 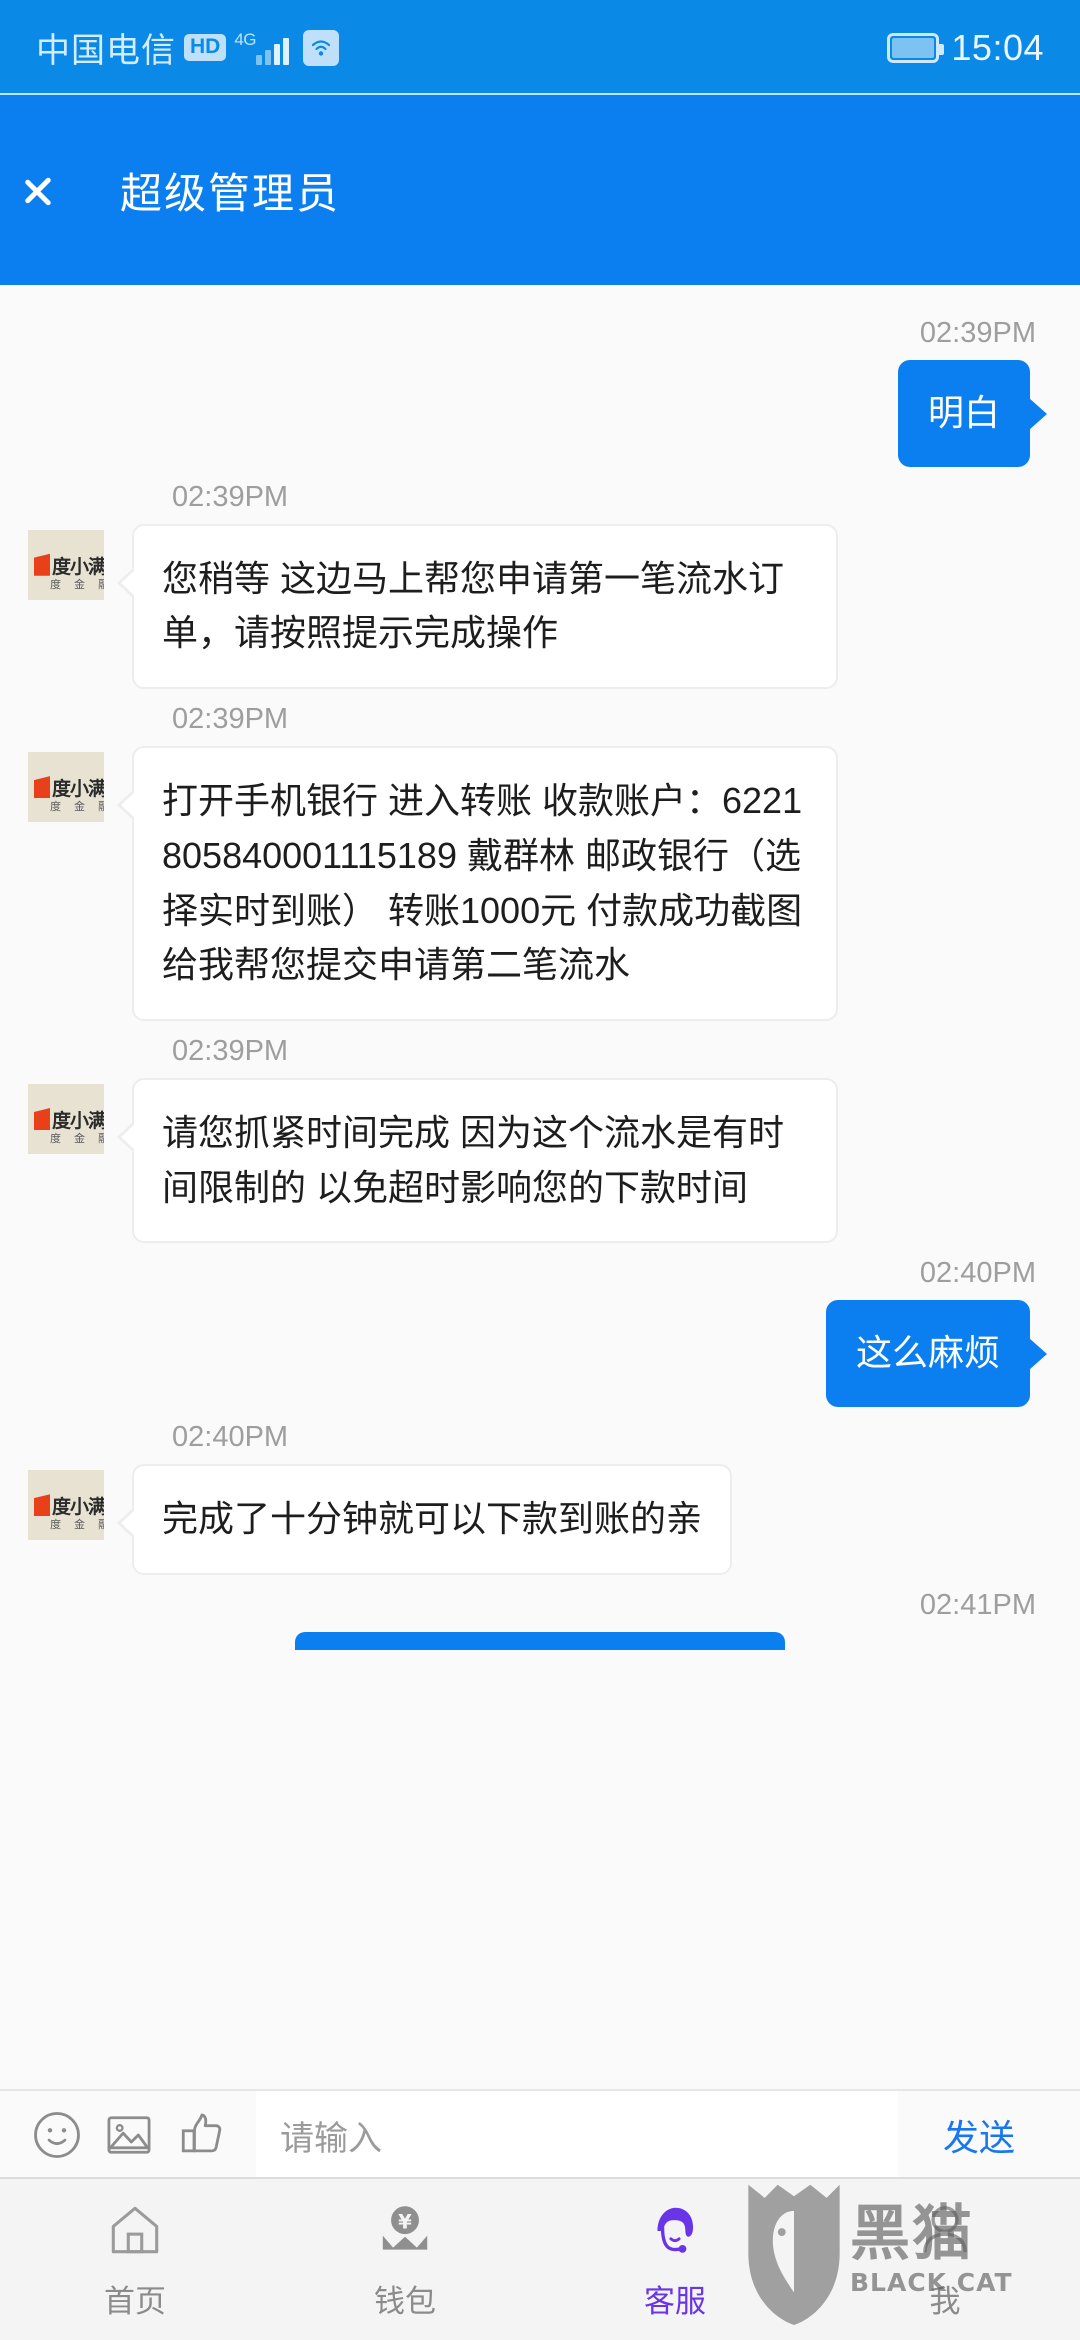 I want to click on message-input-bar: 请输入 发送, so click(x=540, y=2134).